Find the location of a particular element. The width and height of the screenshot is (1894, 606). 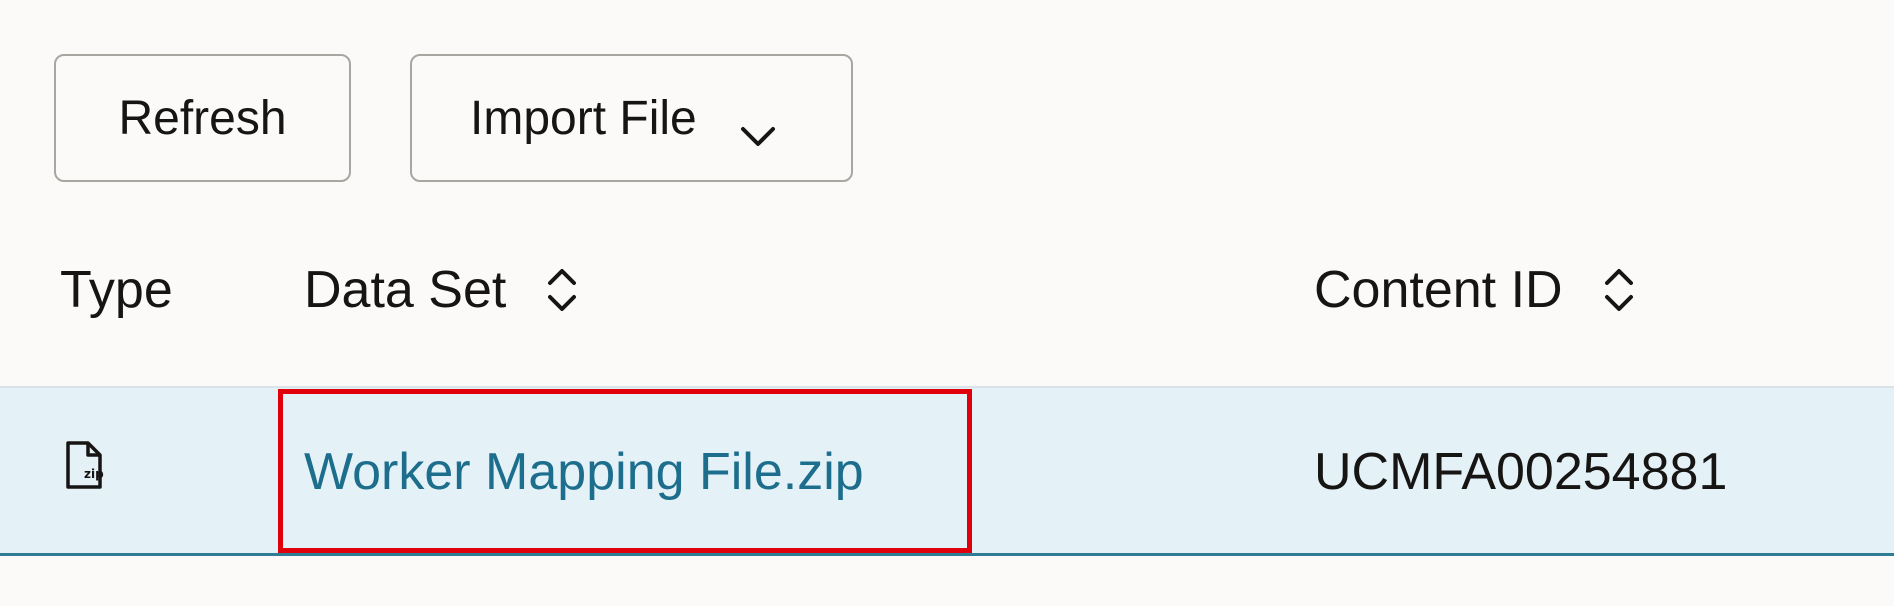

zip-file-icon: zip is located at coordinates (85, 471).